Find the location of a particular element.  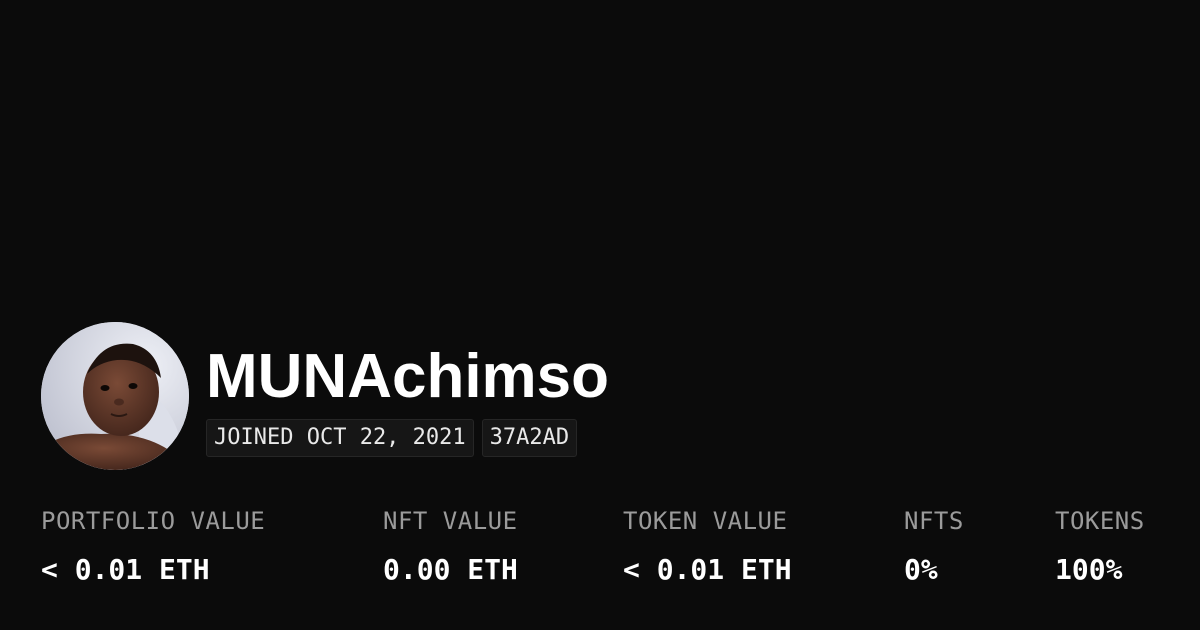

avatar-photo-icon is located at coordinates (115, 396).